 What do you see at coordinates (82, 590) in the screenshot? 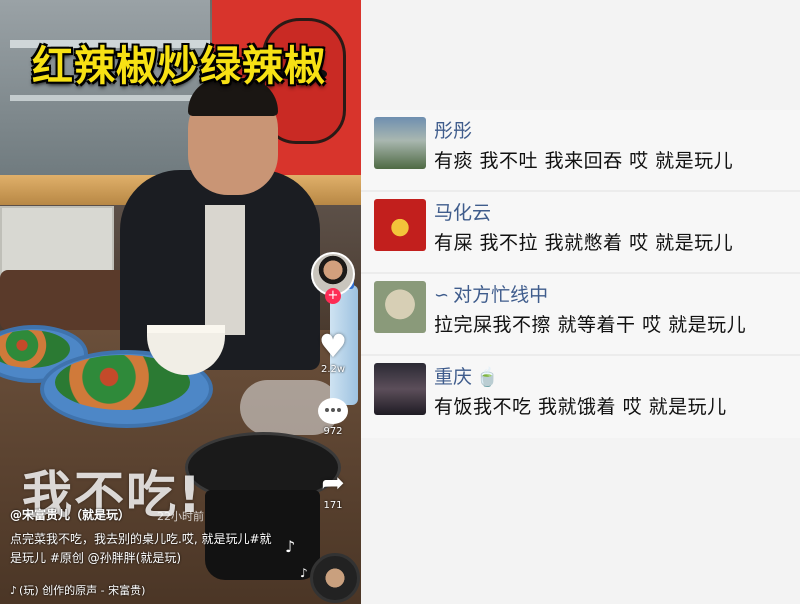
I see `music-title: (玩) 创作的原声 - 宋富贵)` at bounding box center [82, 590].